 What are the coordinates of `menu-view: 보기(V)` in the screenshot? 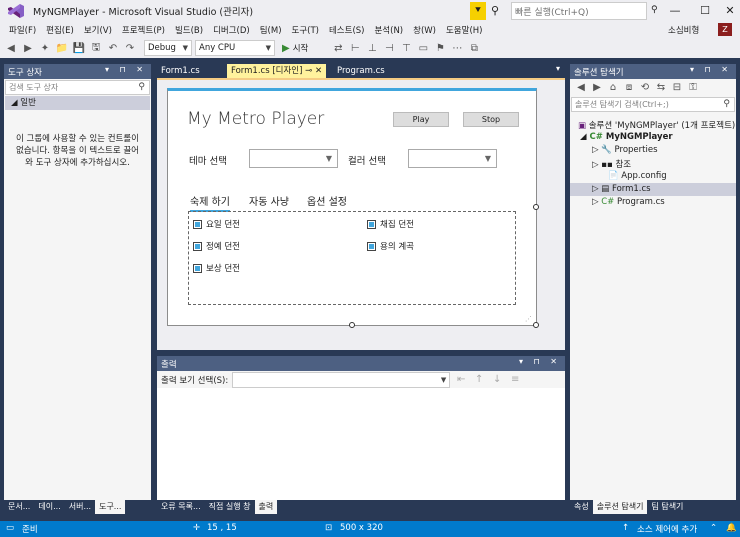 It's located at (98, 30).